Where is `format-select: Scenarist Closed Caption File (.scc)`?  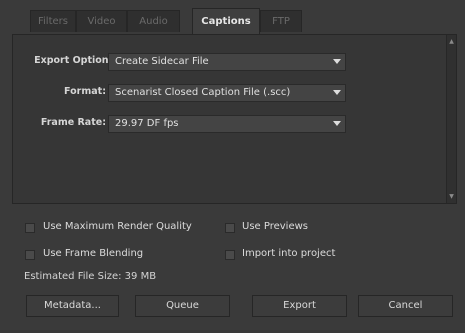
format-select: Scenarist Closed Caption File (.scc) is located at coordinates (227, 93).